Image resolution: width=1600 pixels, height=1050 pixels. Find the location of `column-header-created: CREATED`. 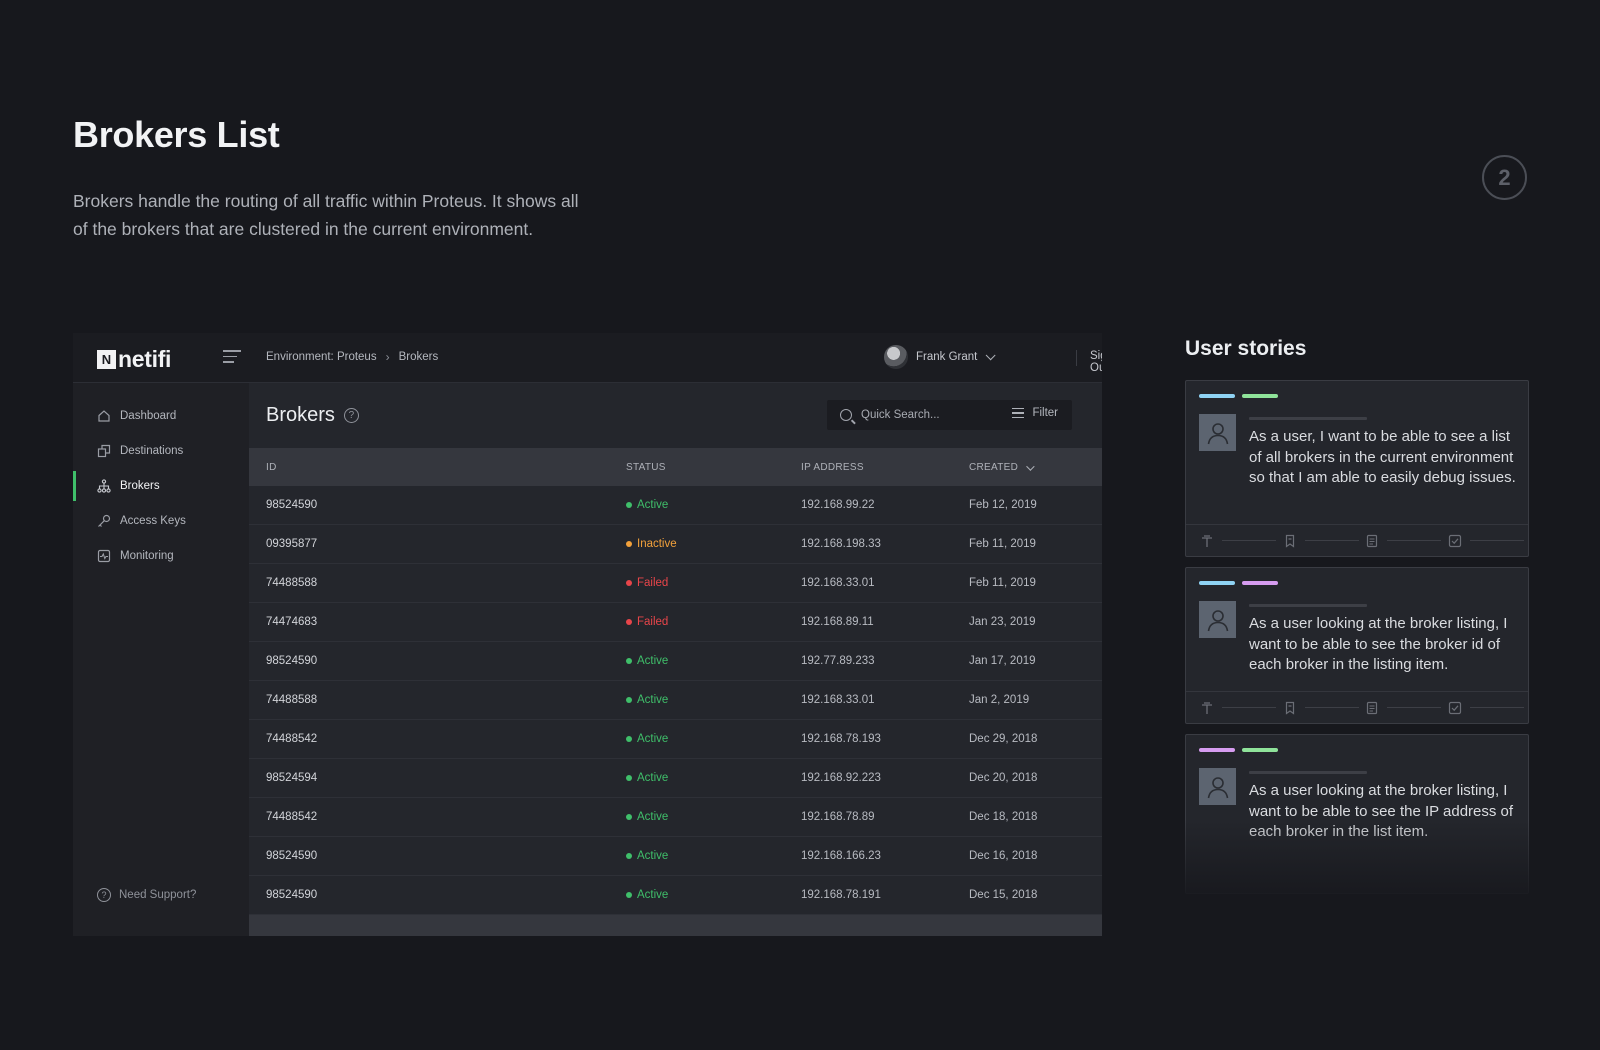

column-header-created: CREATED is located at coordinates (1002, 467).